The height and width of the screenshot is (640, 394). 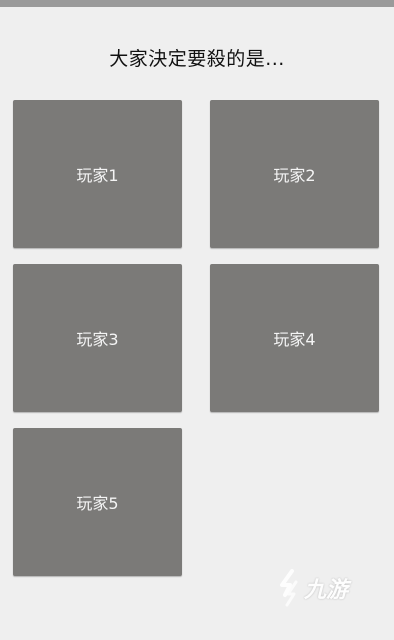 I want to click on player-card-label: 玩家1, so click(x=97, y=175).